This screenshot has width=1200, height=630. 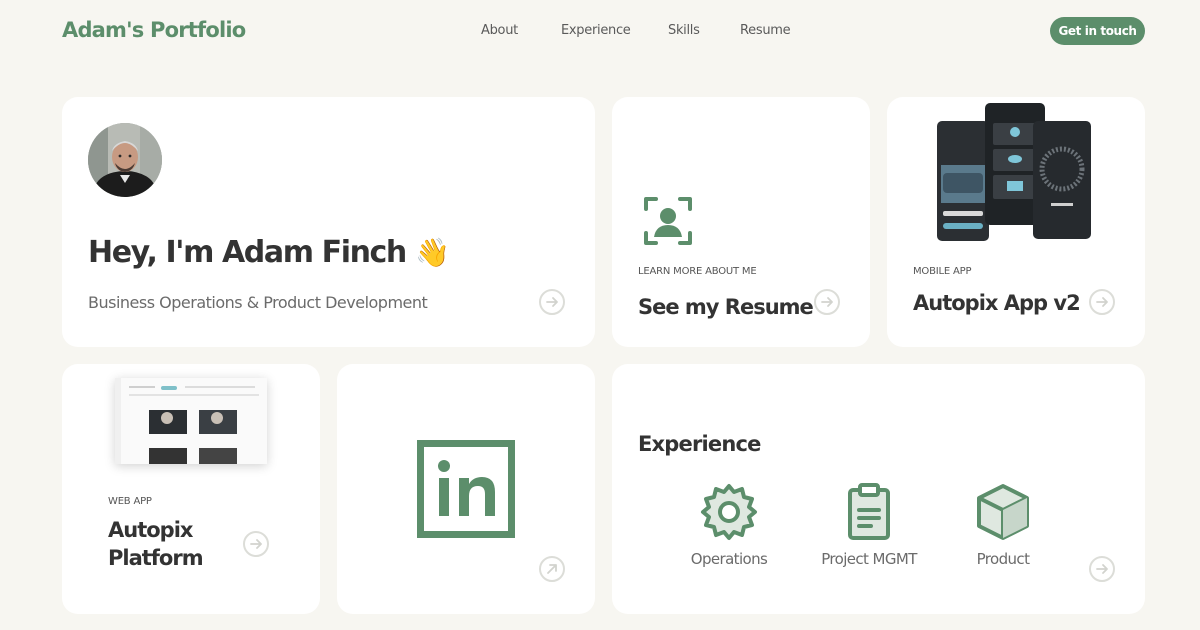 I want to click on clipboard-icon, so click(x=869, y=511).